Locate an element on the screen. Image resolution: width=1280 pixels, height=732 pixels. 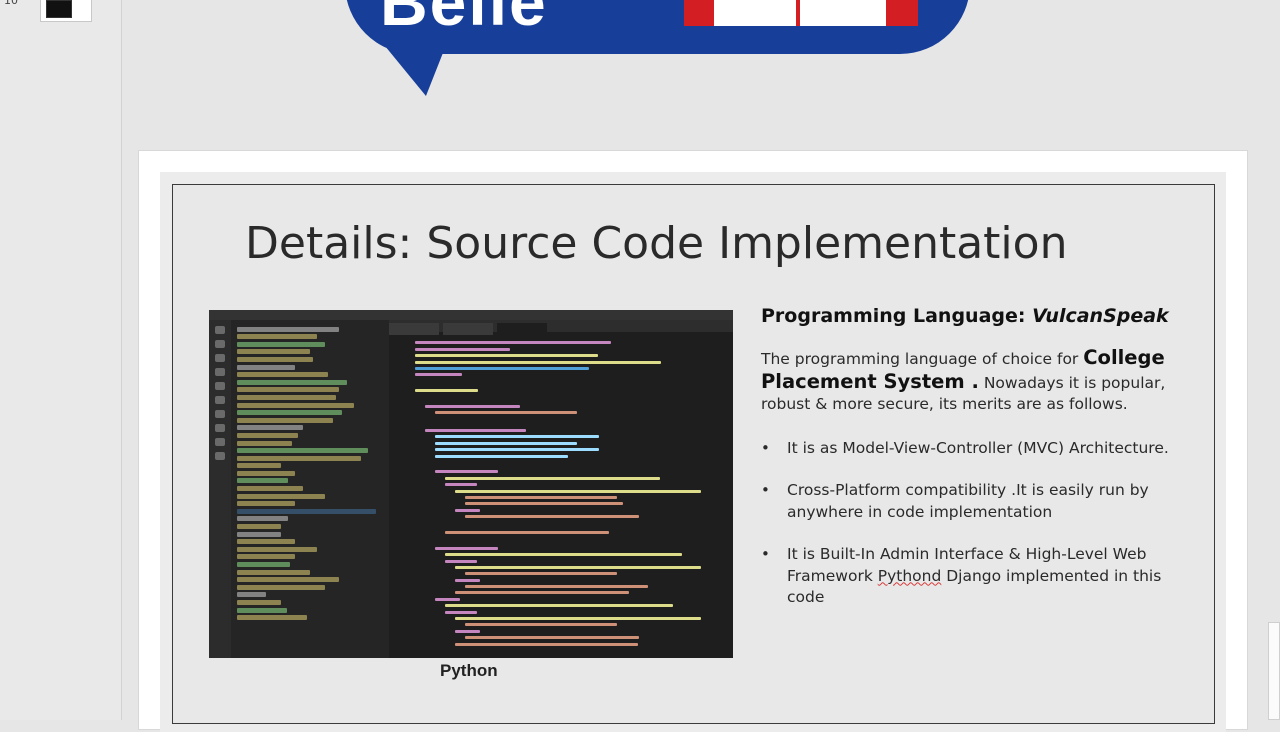
editor-tabs is located at coordinates (561, 327).